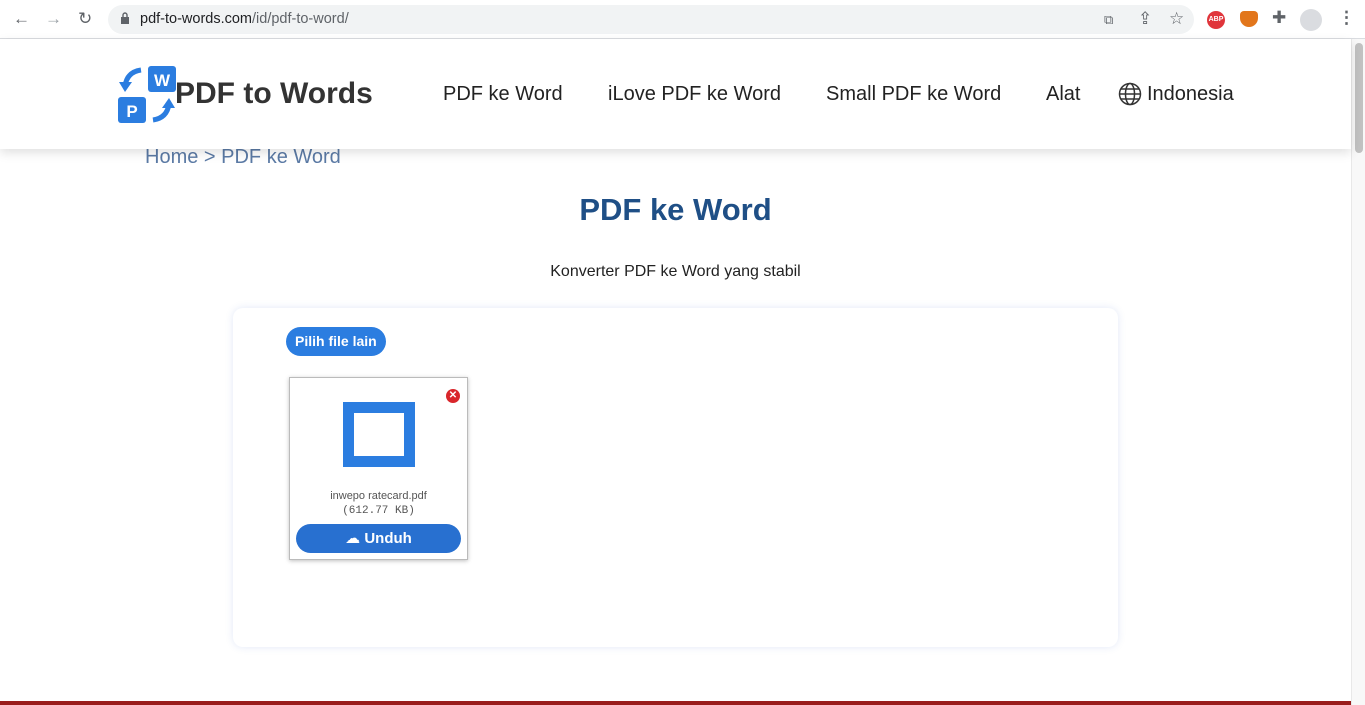 This screenshot has width=1365, height=705. I want to click on url-path: /id/pdf-to-word/, so click(300, 19).